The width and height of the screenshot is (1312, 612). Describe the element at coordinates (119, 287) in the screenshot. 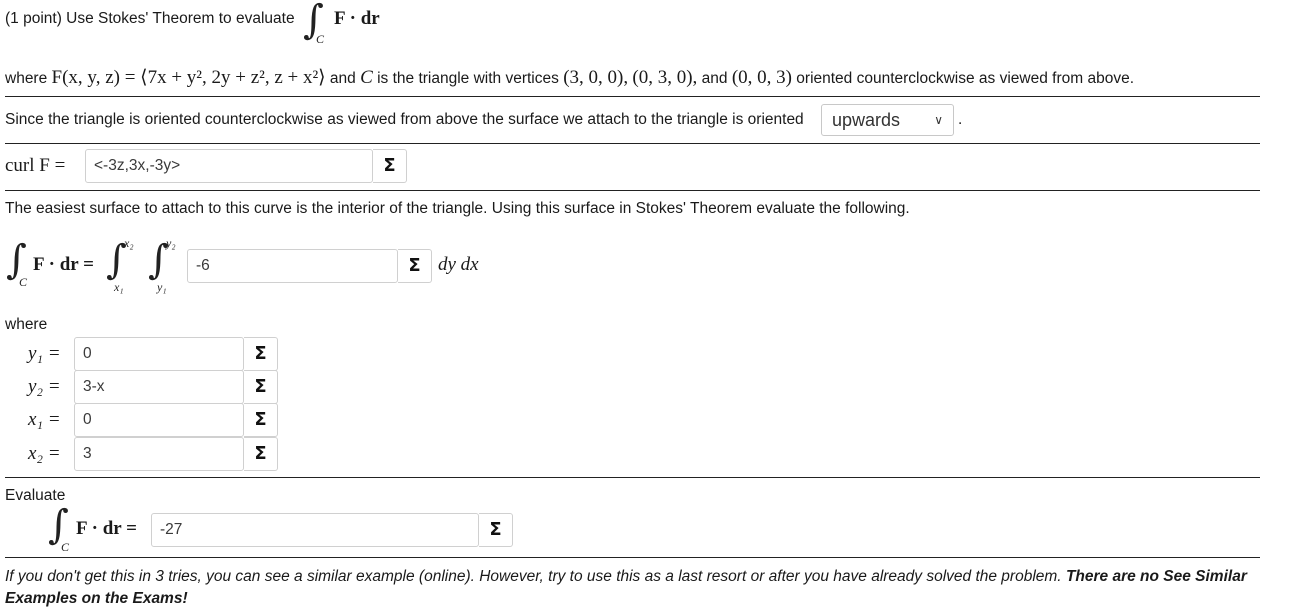

I see `outer-lower-limit: x₁` at that location.